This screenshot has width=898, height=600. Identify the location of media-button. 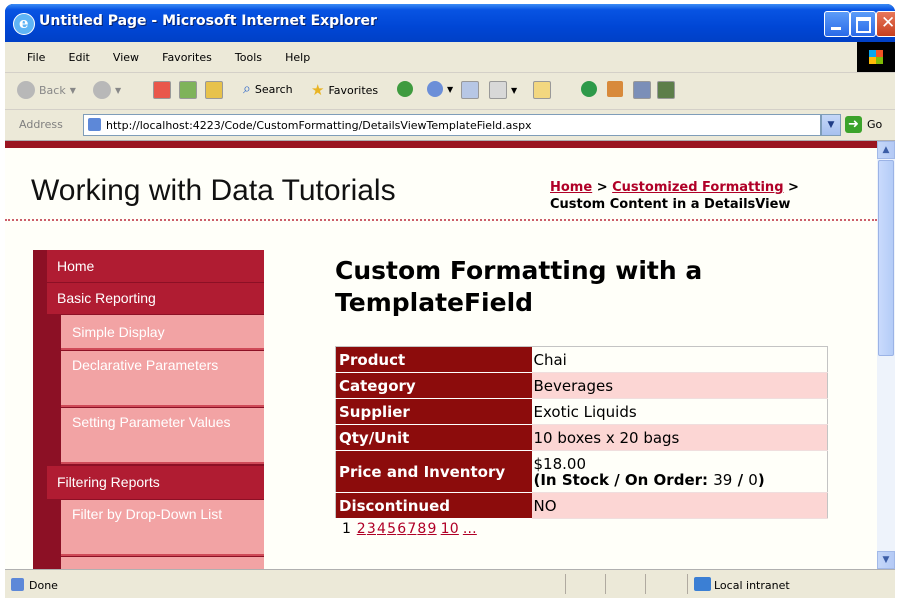
(405, 89).